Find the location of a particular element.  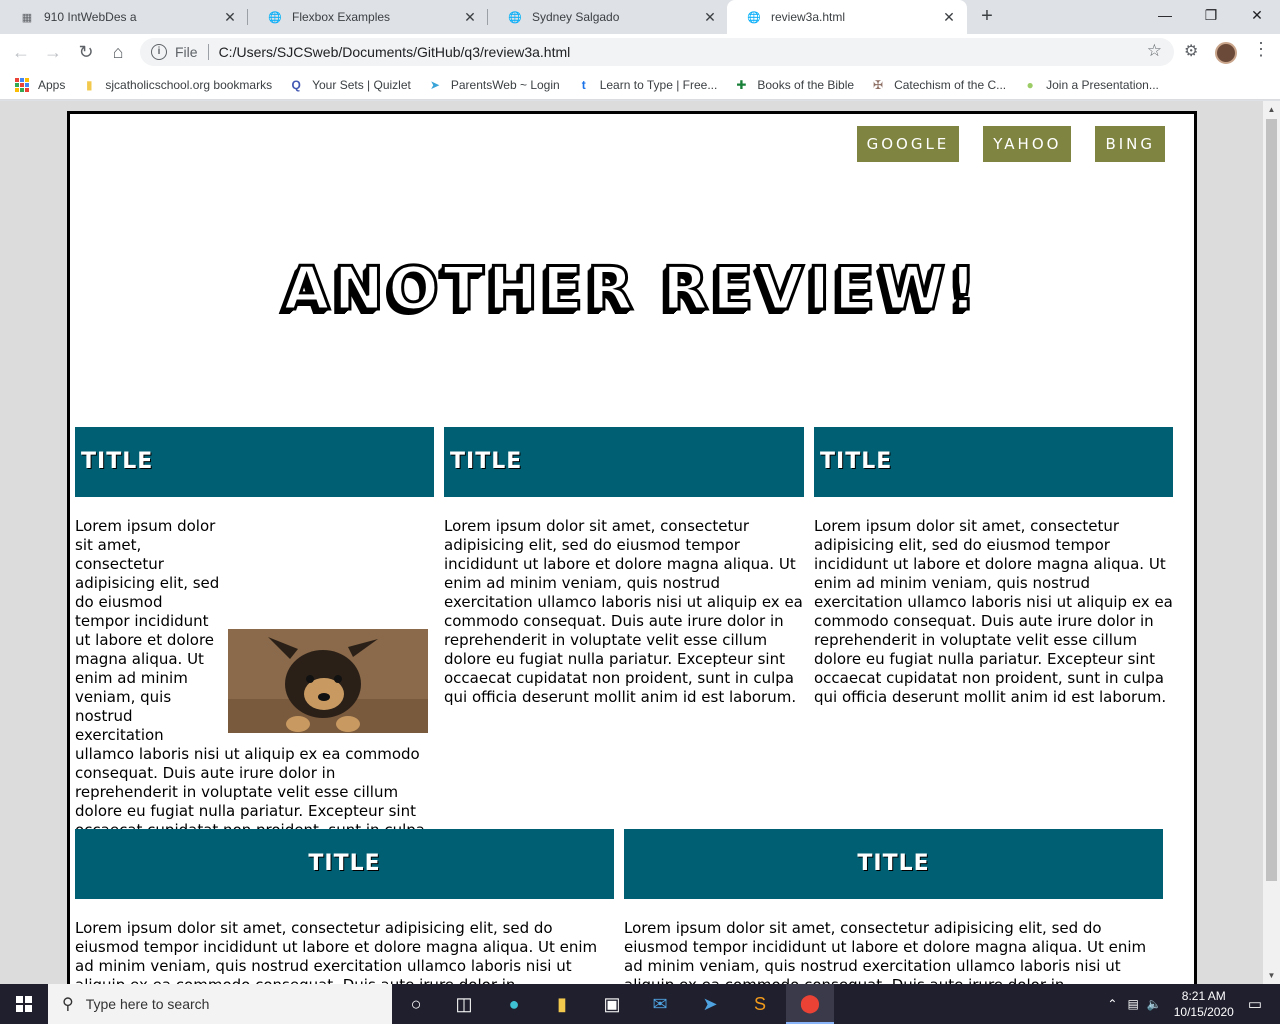

menu-dots-icon: ⋮ is located at coordinates (1261, 49).